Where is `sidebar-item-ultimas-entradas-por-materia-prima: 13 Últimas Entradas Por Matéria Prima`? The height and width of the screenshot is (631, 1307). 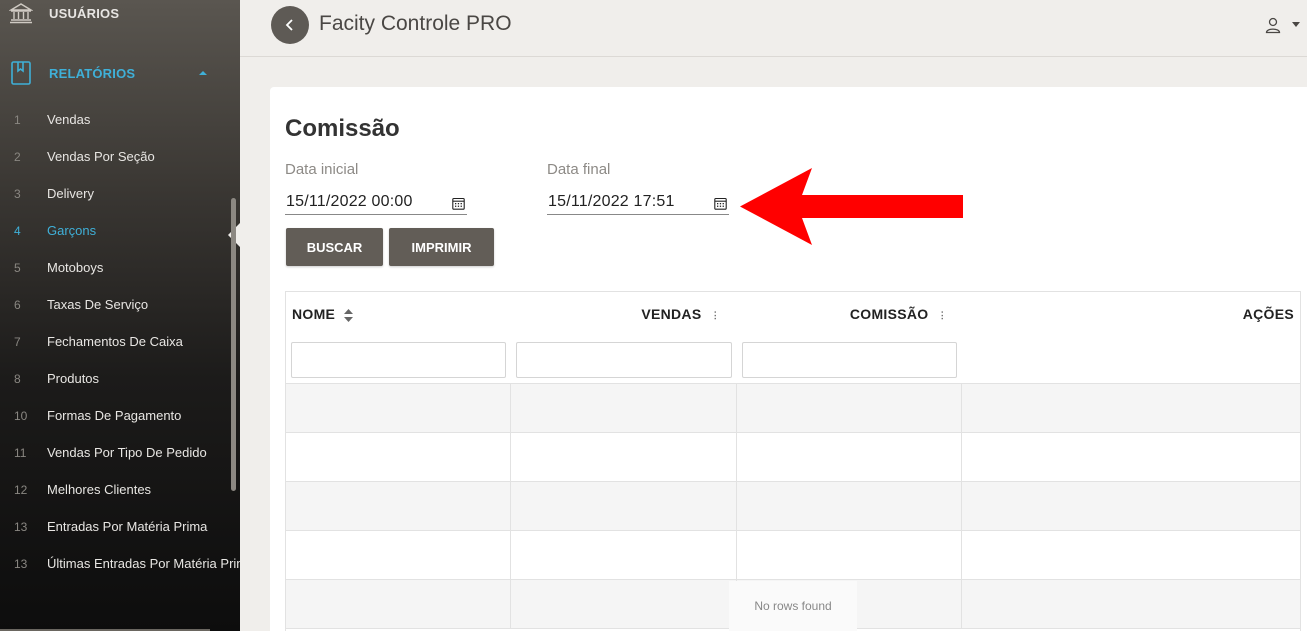 sidebar-item-ultimas-entradas-por-materia-prima: 13 Últimas Entradas Por Matéria Prima is located at coordinates (120, 563).